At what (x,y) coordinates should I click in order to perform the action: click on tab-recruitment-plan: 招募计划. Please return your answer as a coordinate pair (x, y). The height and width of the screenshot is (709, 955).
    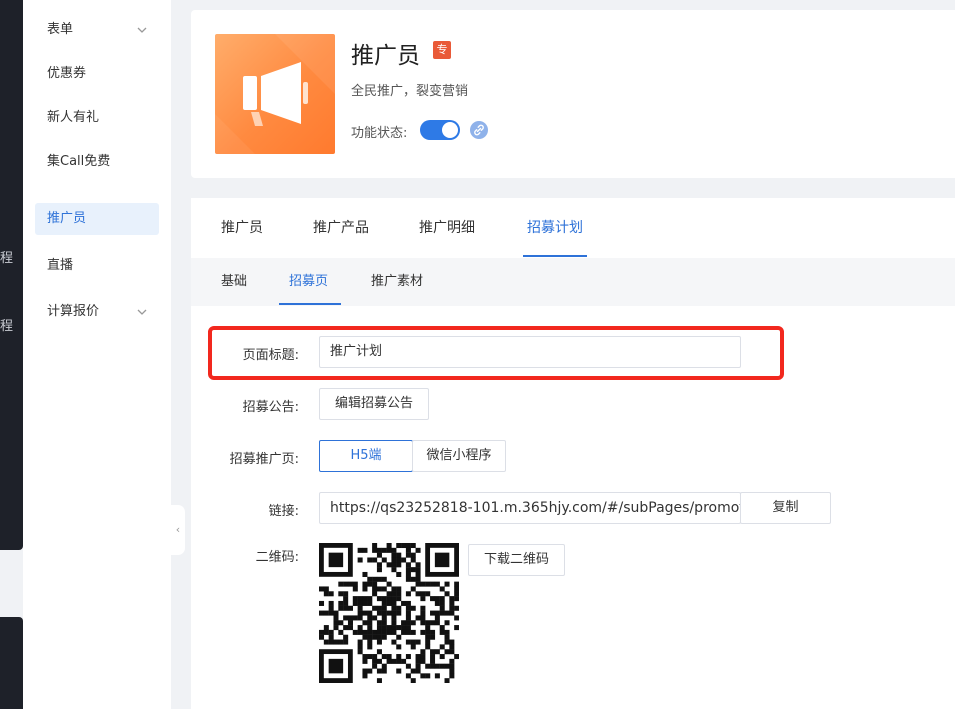
    Looking at the image, I should click on (555, 228).